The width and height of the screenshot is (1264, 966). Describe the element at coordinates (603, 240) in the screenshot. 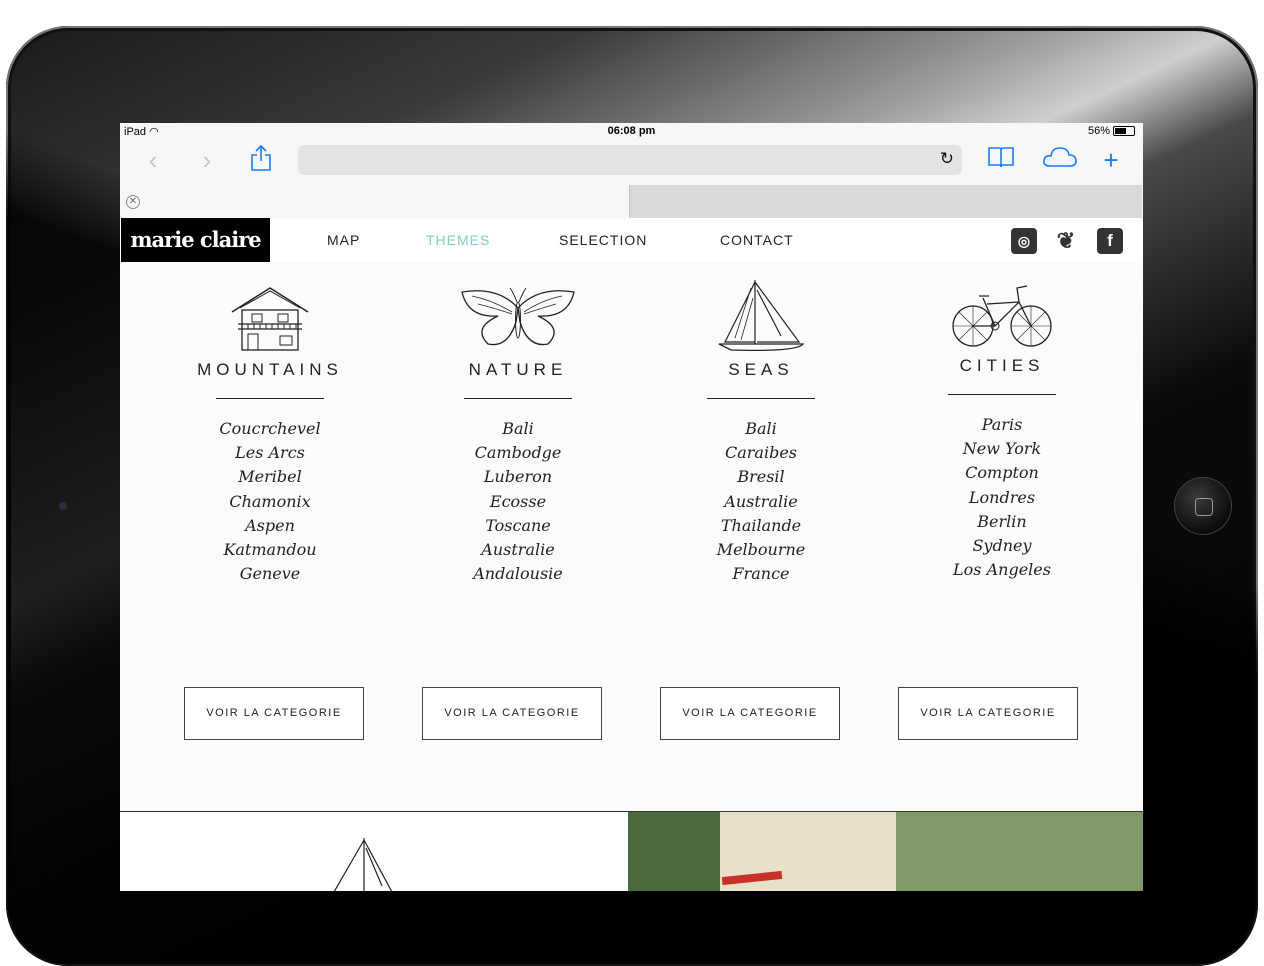

I see `nav-selection: SELECTION` at that location.